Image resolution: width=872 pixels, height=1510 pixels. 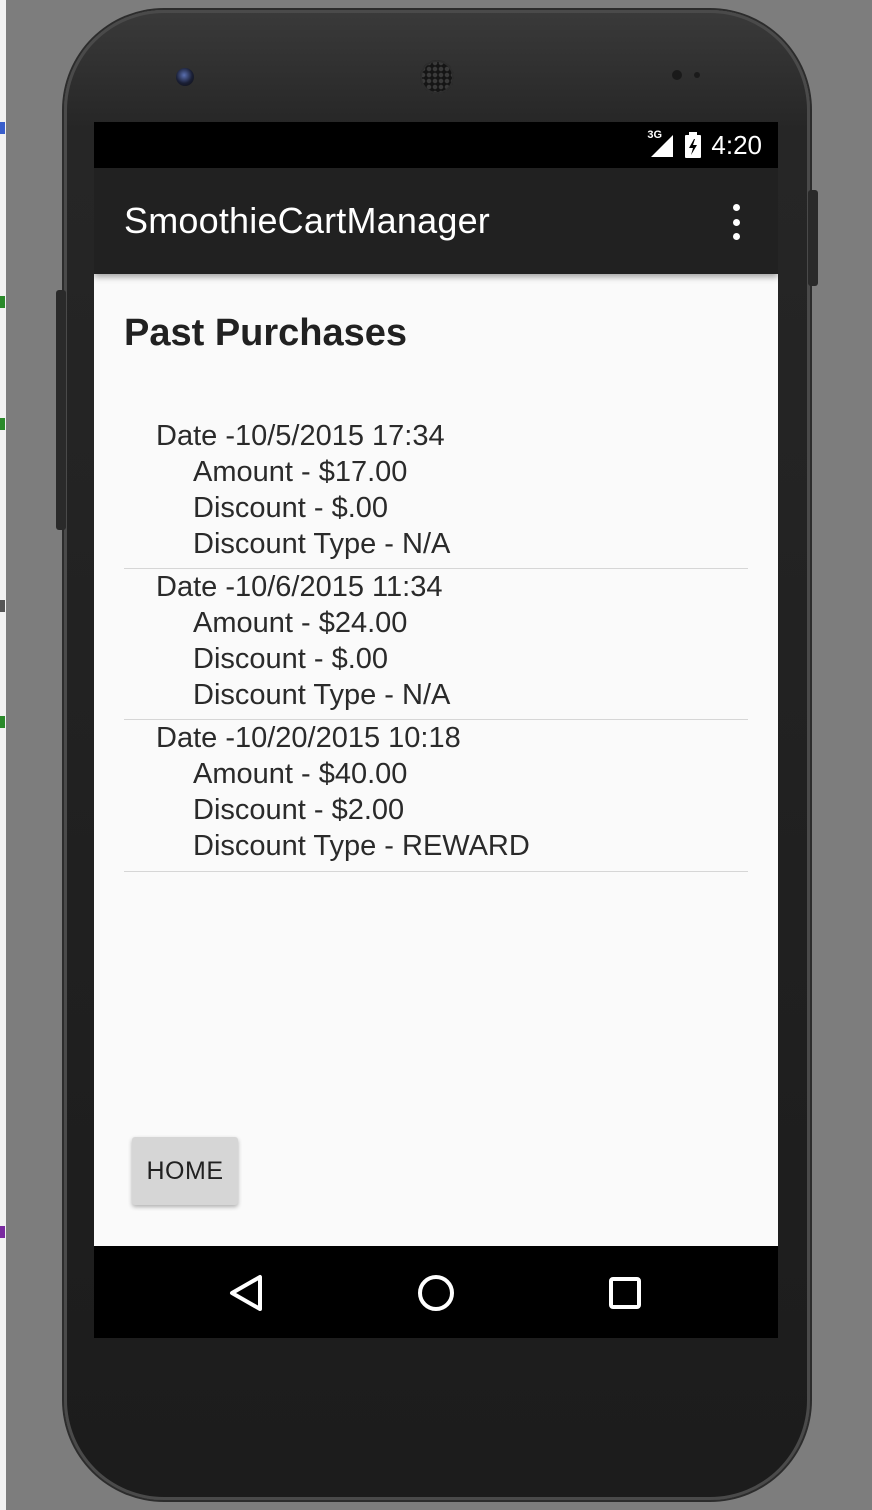 What do you see at coordinates (693, 145) in the screenshot?
I see `battery-icon` at bounding box center [693, 145].